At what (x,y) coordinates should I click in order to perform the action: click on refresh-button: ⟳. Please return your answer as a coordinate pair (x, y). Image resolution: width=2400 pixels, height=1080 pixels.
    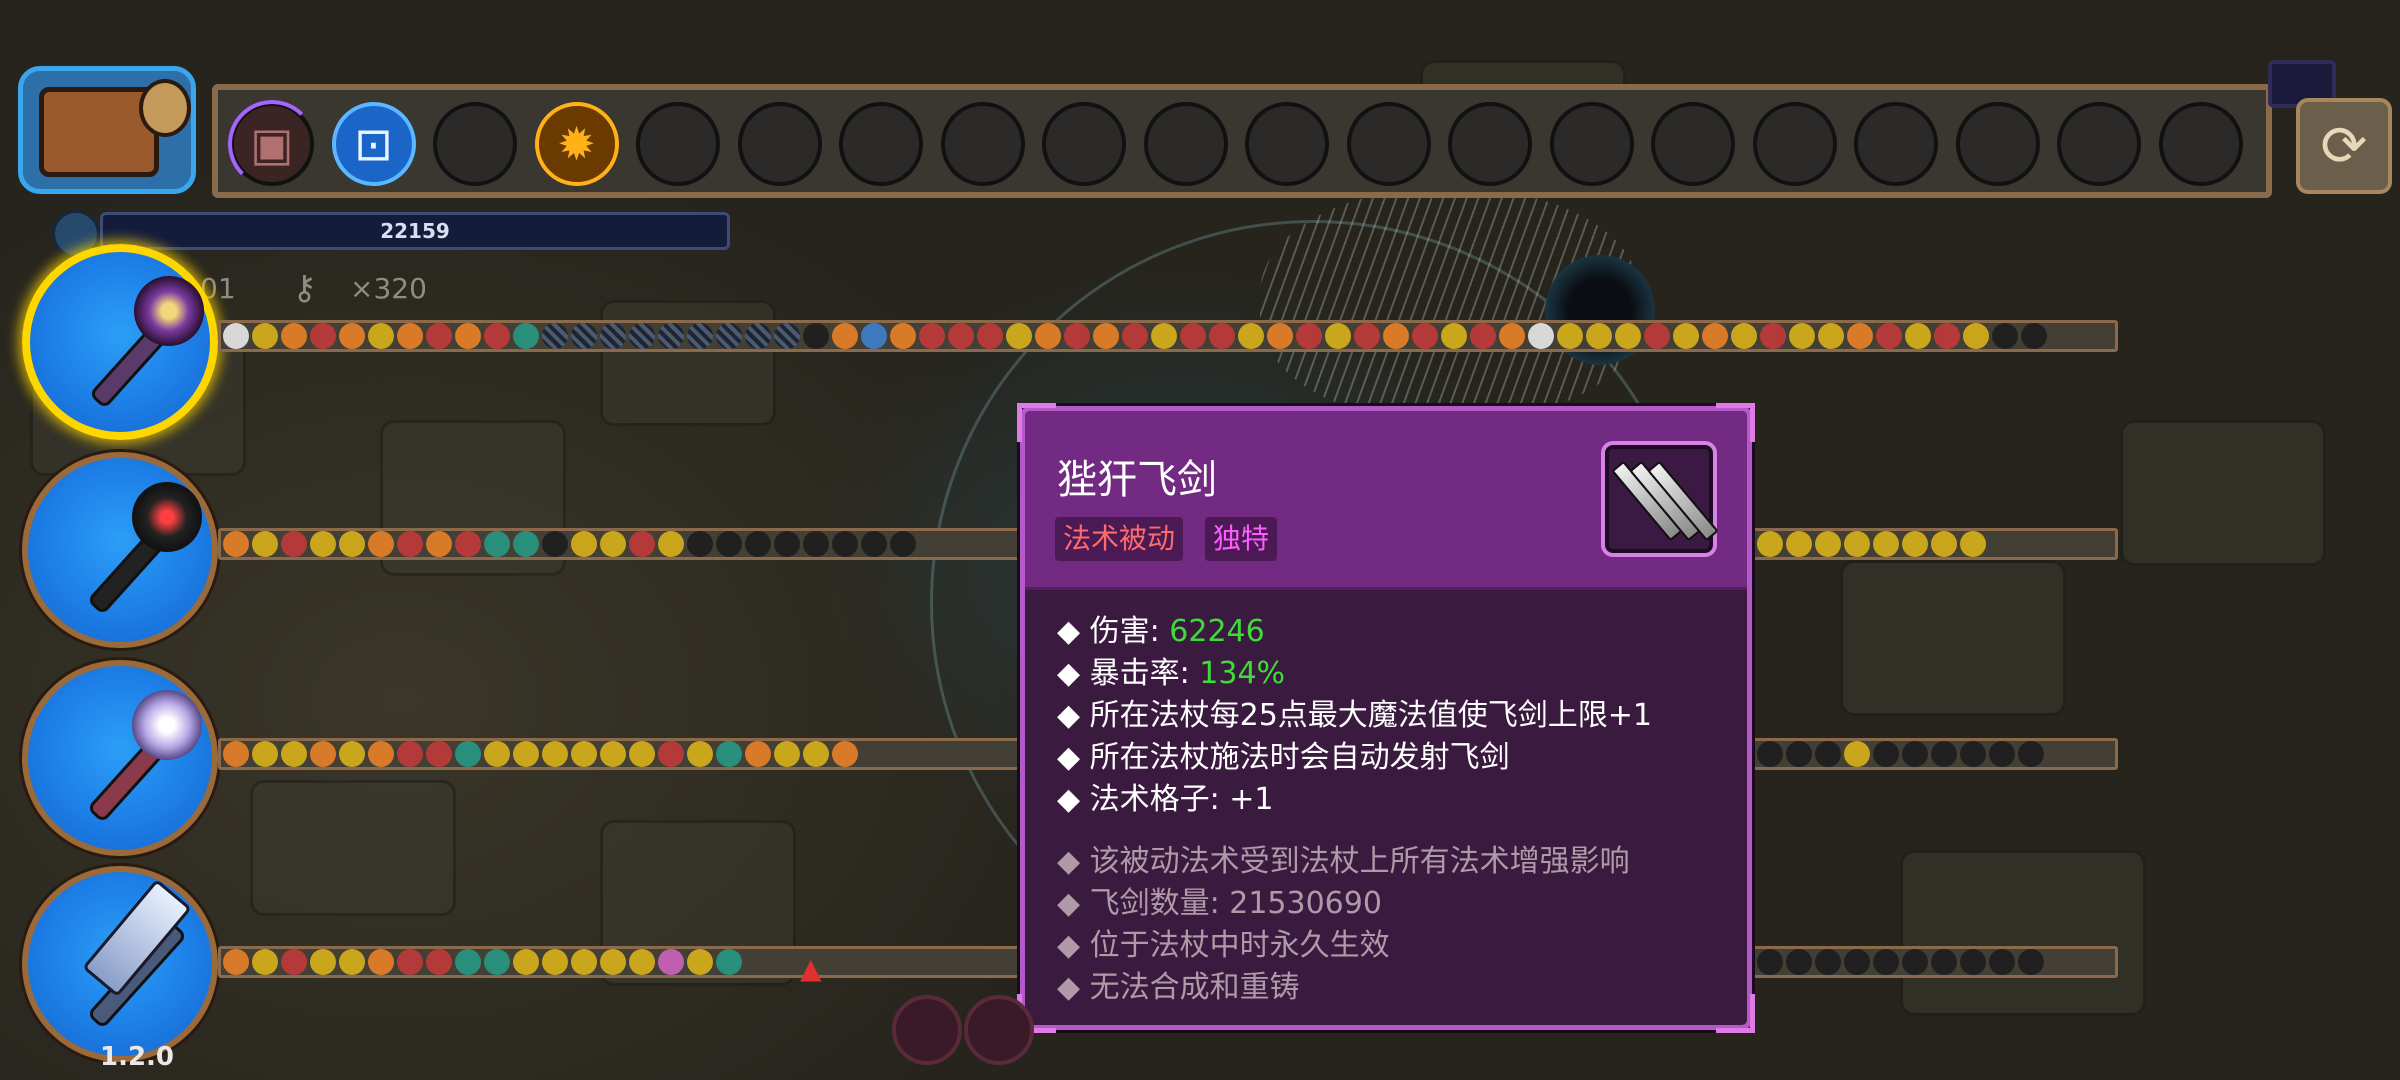
    Looking at the image, I should click on (2344, 146).